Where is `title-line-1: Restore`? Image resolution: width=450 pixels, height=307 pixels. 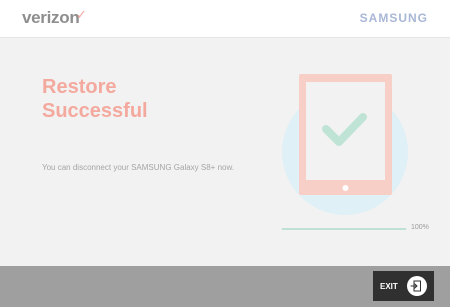
title-line-1: Restore is located at coordinates (79, 87).